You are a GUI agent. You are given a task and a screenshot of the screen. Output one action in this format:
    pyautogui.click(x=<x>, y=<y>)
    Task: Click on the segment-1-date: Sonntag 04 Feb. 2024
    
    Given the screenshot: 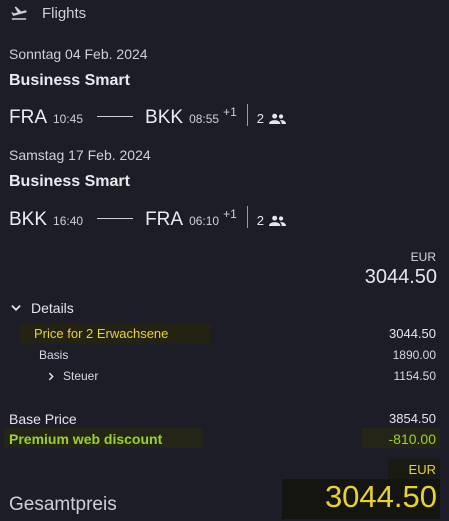 What is the action you would take?
    pyautogui.click(x=78, y=54)
    